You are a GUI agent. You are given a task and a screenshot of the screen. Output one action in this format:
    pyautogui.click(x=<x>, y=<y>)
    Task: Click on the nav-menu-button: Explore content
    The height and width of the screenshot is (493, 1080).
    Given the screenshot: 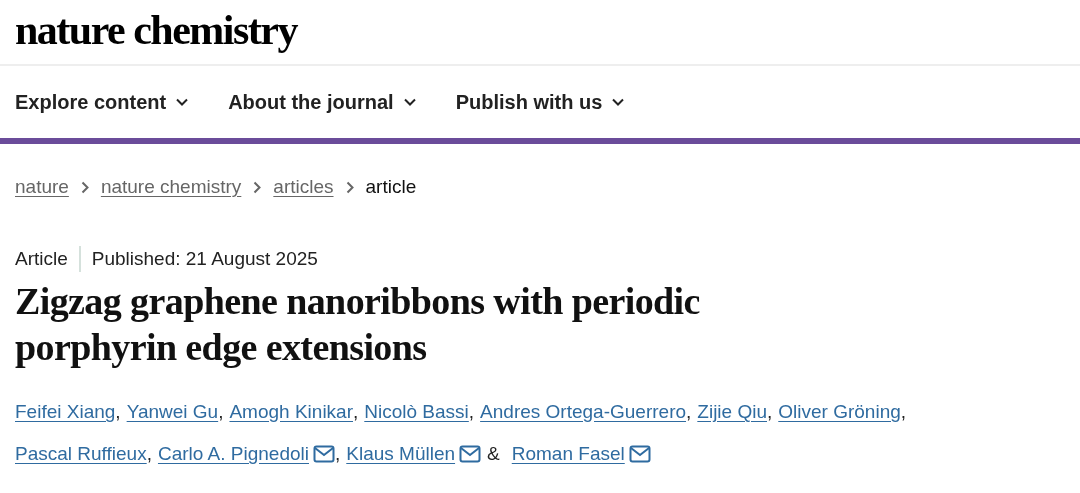 What is the action you would take?
    pyautogui.click(x=102, y=102)
    